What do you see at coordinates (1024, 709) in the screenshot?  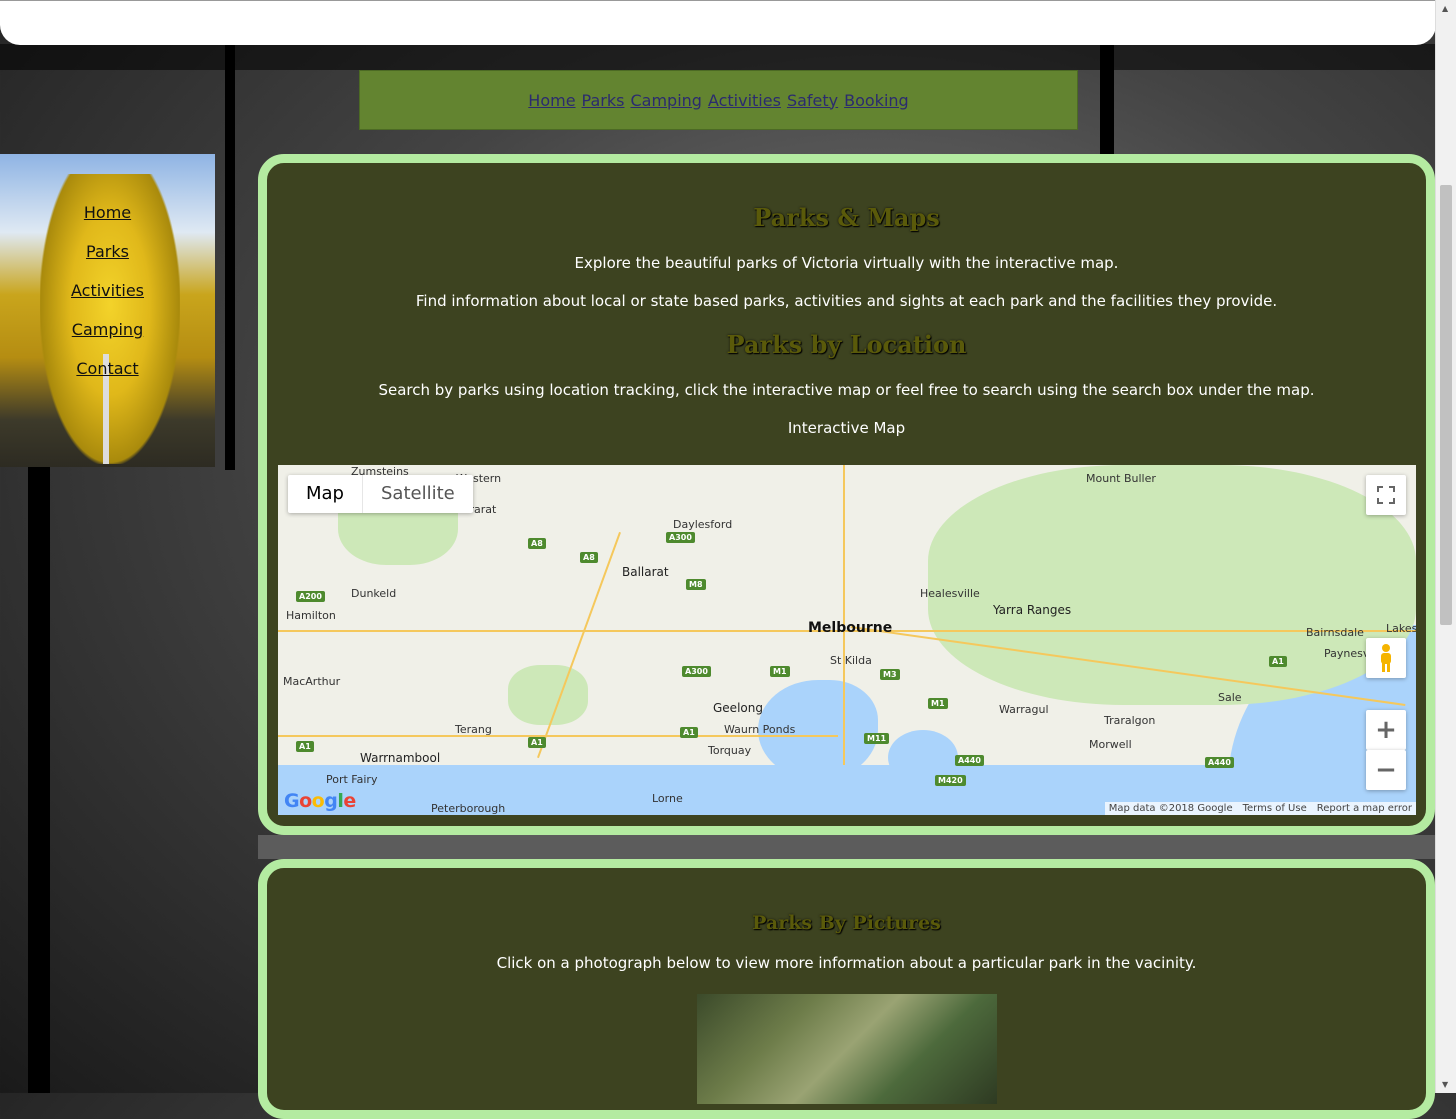 I see `map-label-warragul: Warragul` at bounding box center [1024, 709].